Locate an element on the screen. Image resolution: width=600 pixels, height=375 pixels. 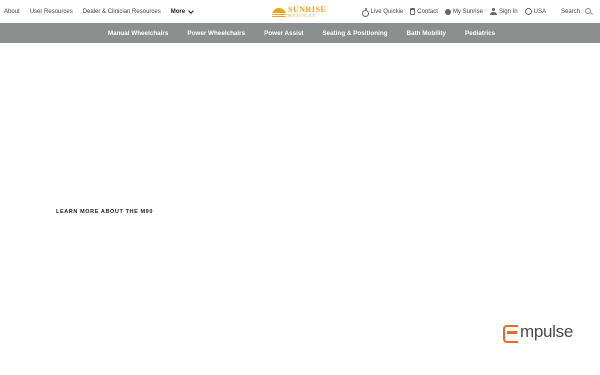
my-sunrise-link: My Sunrise is located at coordinates (463, 11).